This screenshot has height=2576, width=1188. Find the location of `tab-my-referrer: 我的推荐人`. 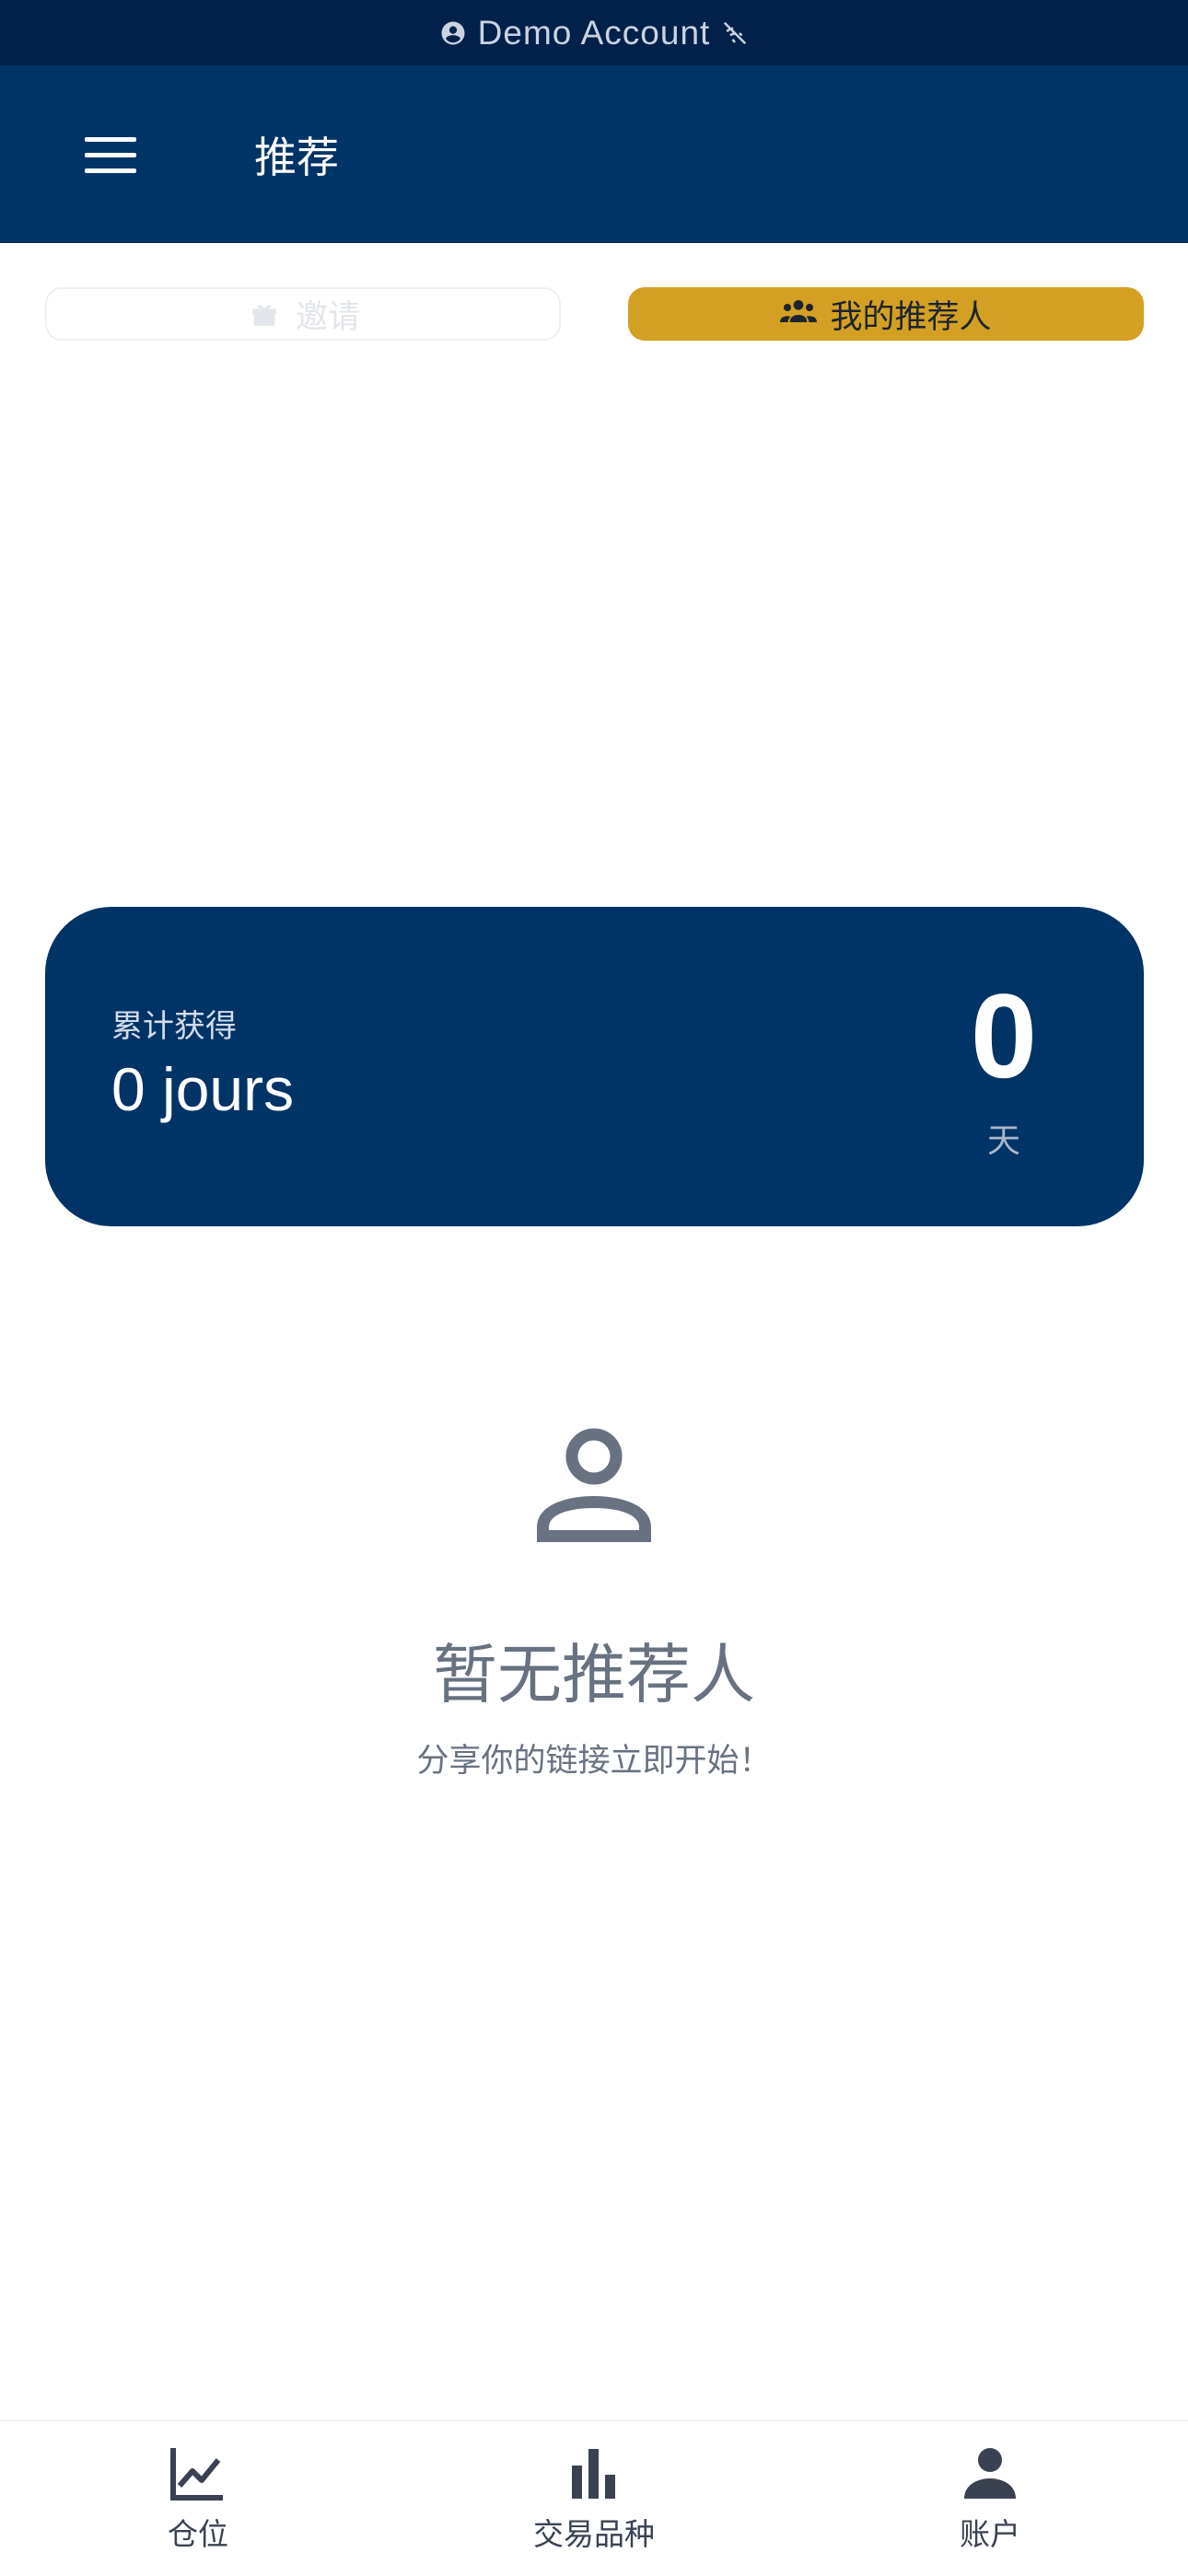

tab-my-referrer: 我的推荐人 is located at coordinates (886, 314).